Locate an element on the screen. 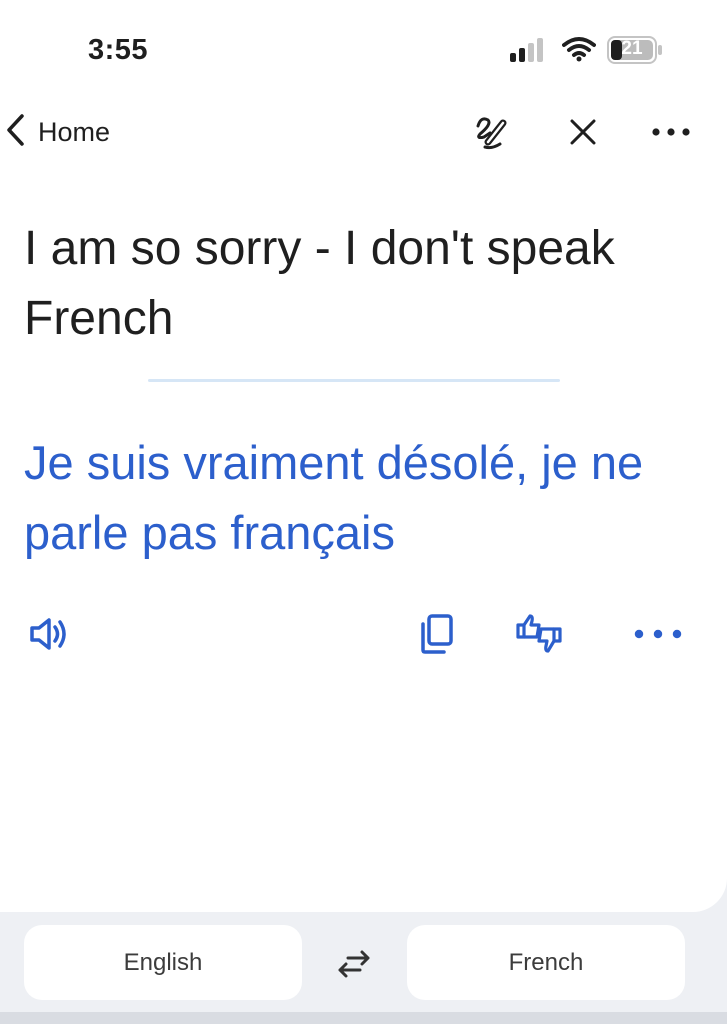  source-language-button: English is located at coordinates (163, 962).